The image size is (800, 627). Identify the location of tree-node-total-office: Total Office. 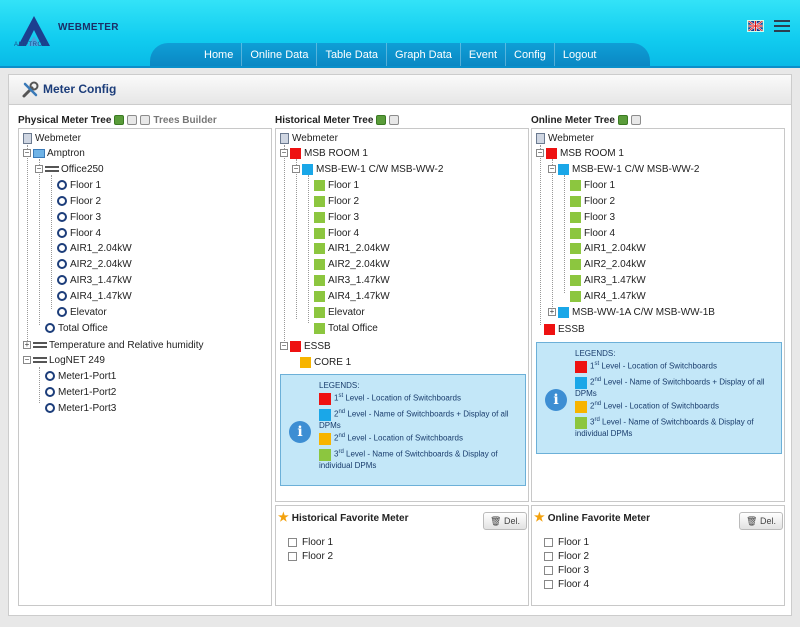
(76, 328).